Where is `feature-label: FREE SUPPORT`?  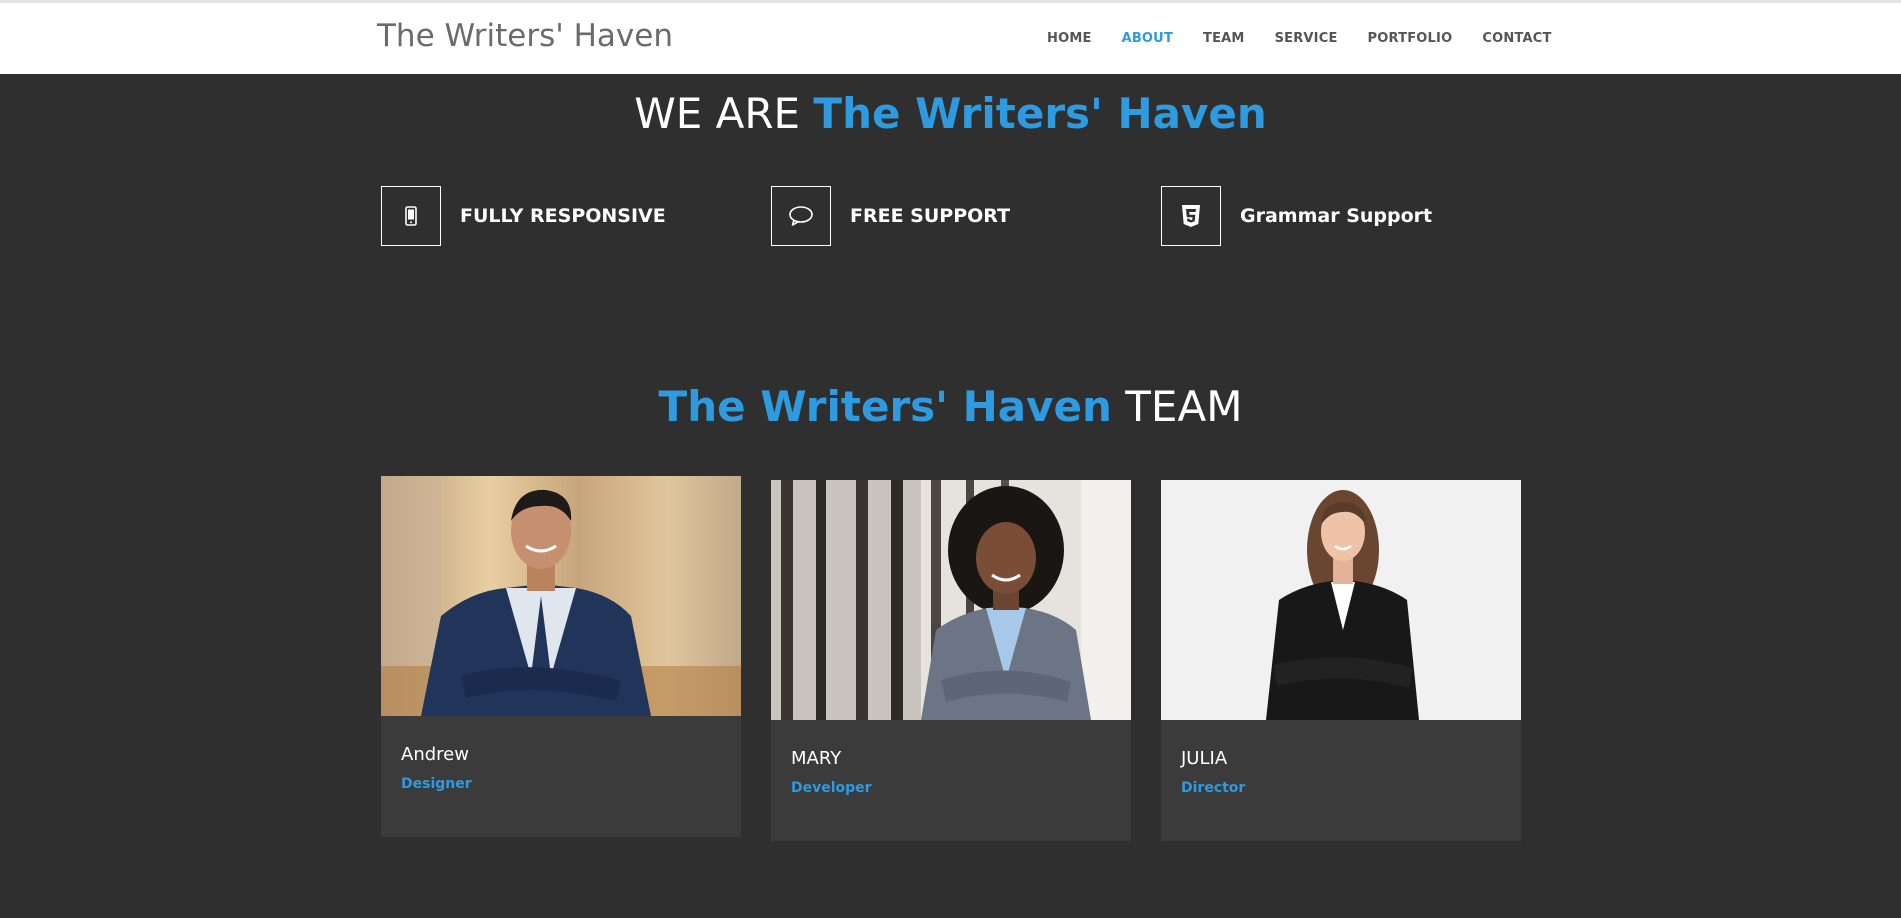
feature-label: FREE SUPPORT is located at coordinates (930, 216).